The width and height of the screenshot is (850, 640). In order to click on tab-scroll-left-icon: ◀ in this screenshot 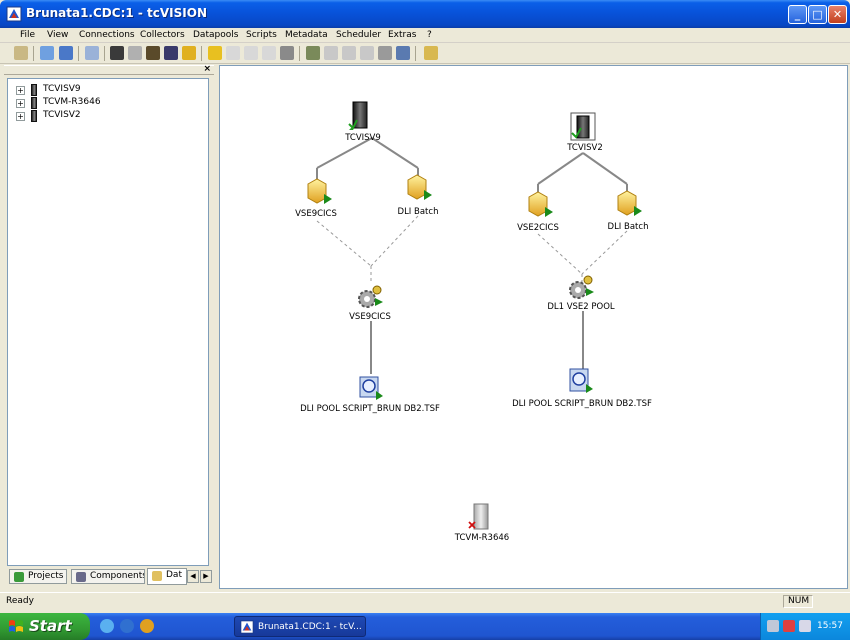, I will do `click(193, 576)`.